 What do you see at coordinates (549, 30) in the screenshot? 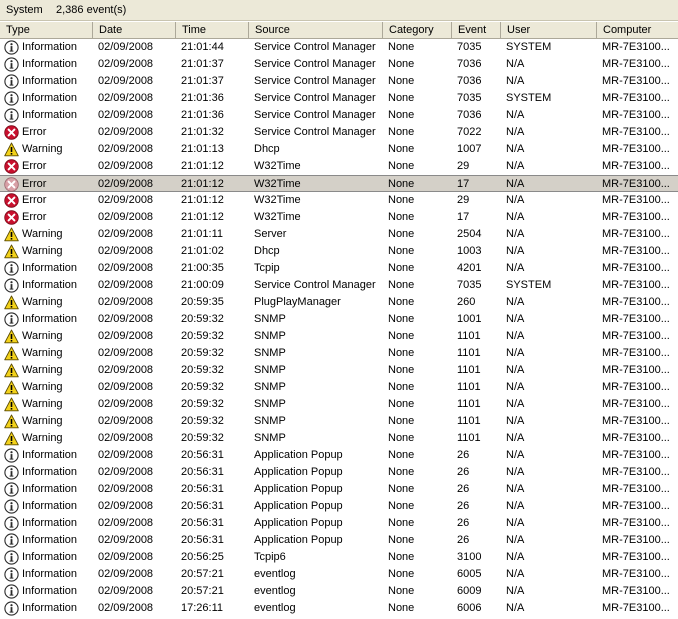
I see `column-header-user: User` at bounding box center [549, 30].